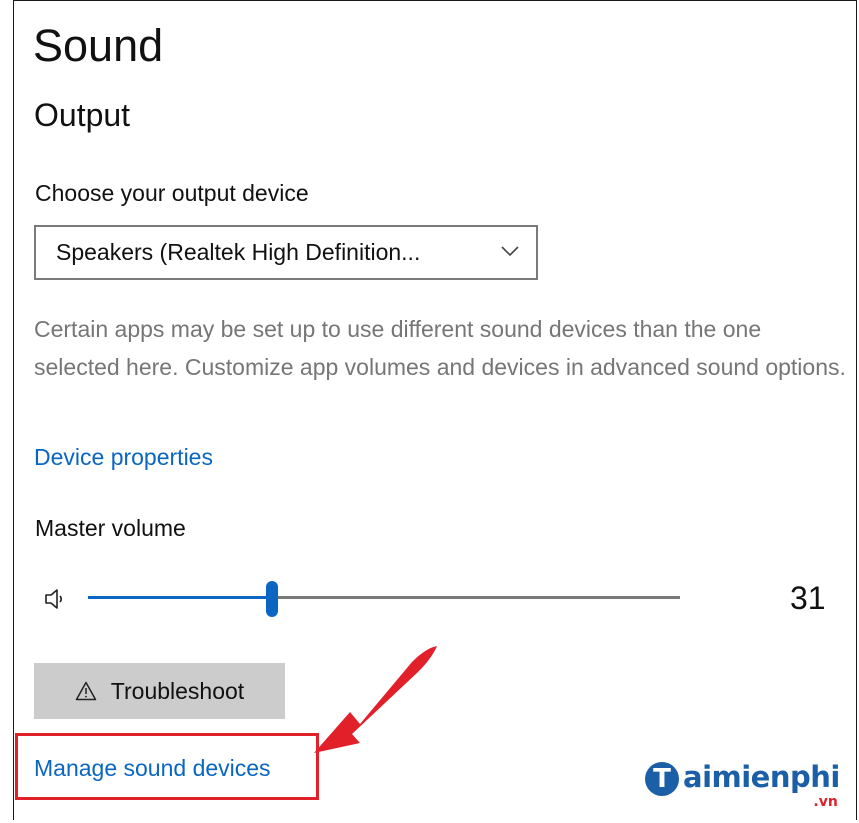 The image size is (859, 823). Describe the element at coordinates (86, 691) in the screenshot. I see `warning-icon` at that location.